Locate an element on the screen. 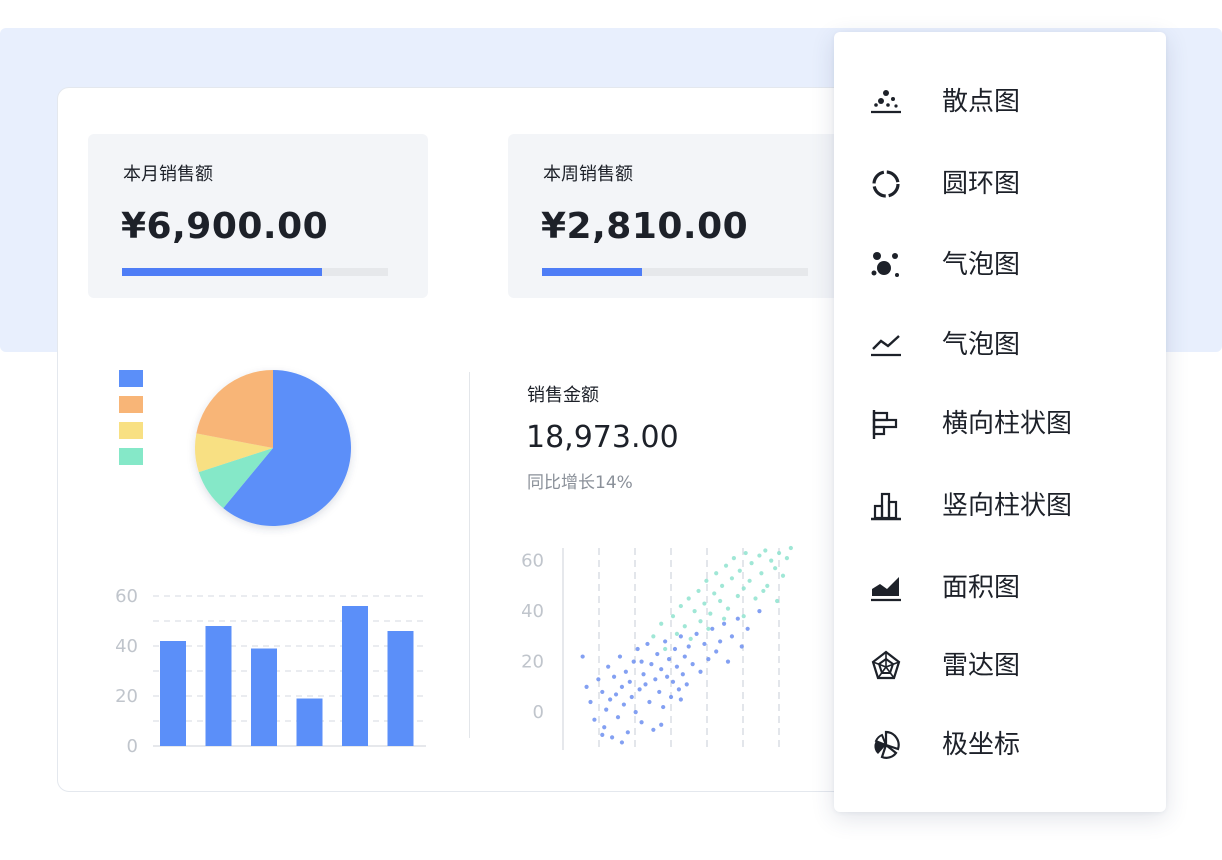 This screenshot has width=1222, height=860. menu-item-bubble: 气泡图 is located at coordinates (1000, 265).